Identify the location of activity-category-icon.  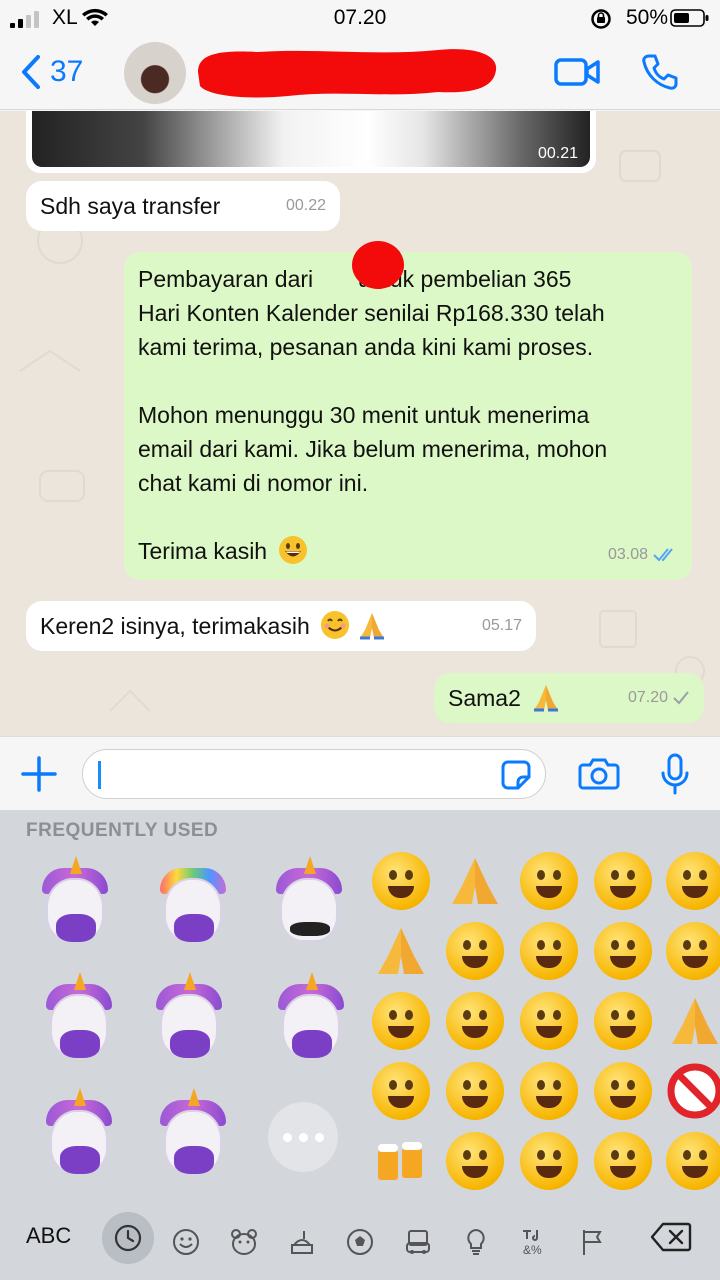
(360, 1242).